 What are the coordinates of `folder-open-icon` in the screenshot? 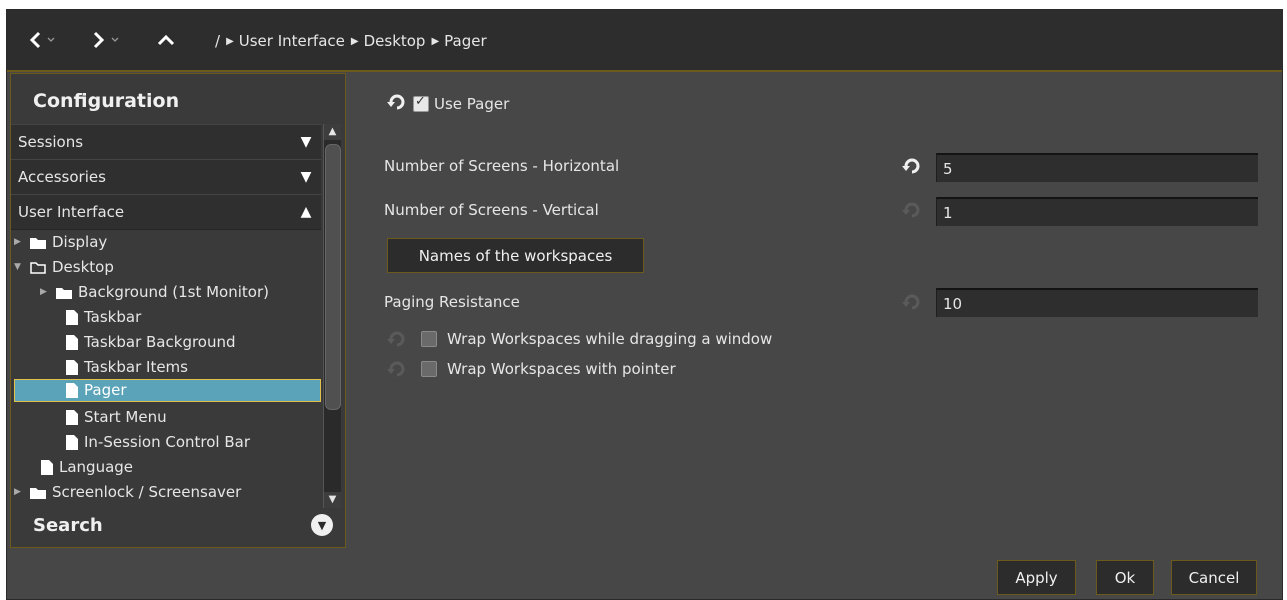 It's located at (38, 267).